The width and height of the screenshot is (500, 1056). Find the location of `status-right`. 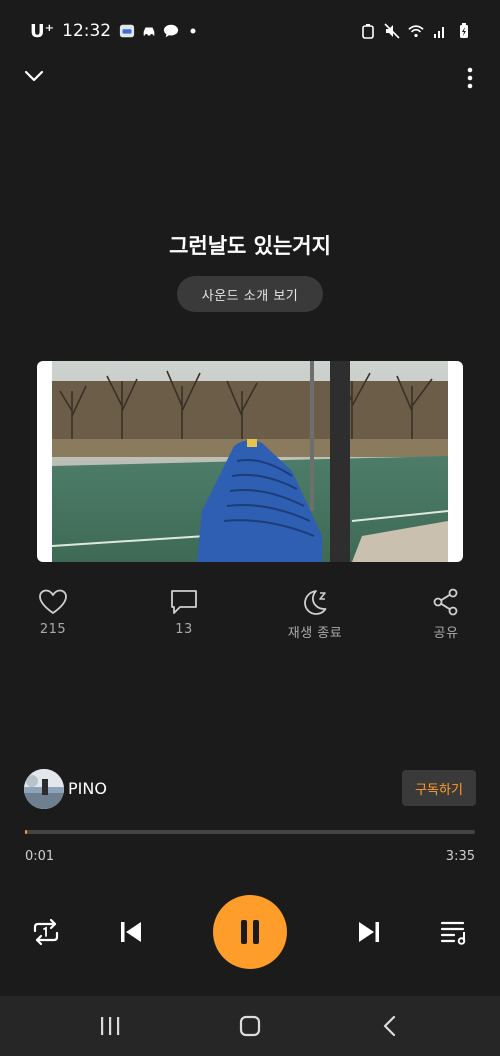

status-right is located at coordinates (416, 31).